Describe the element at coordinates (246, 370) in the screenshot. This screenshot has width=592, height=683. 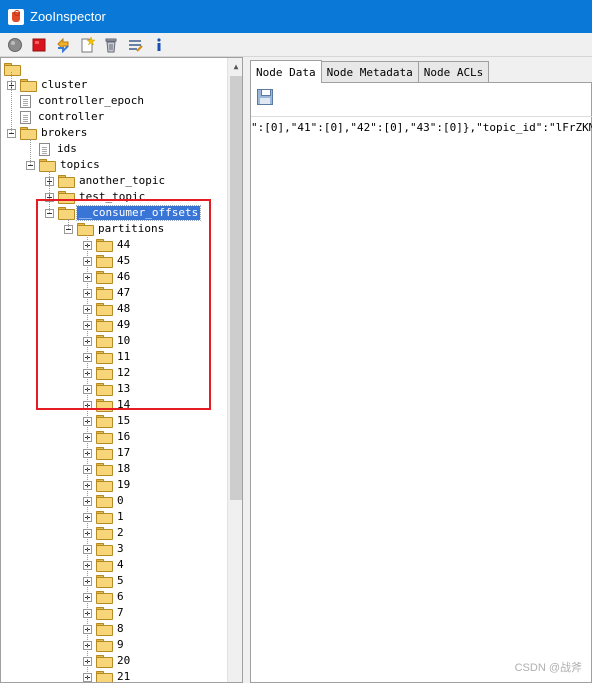
I see `split-pane-divider` at that location.